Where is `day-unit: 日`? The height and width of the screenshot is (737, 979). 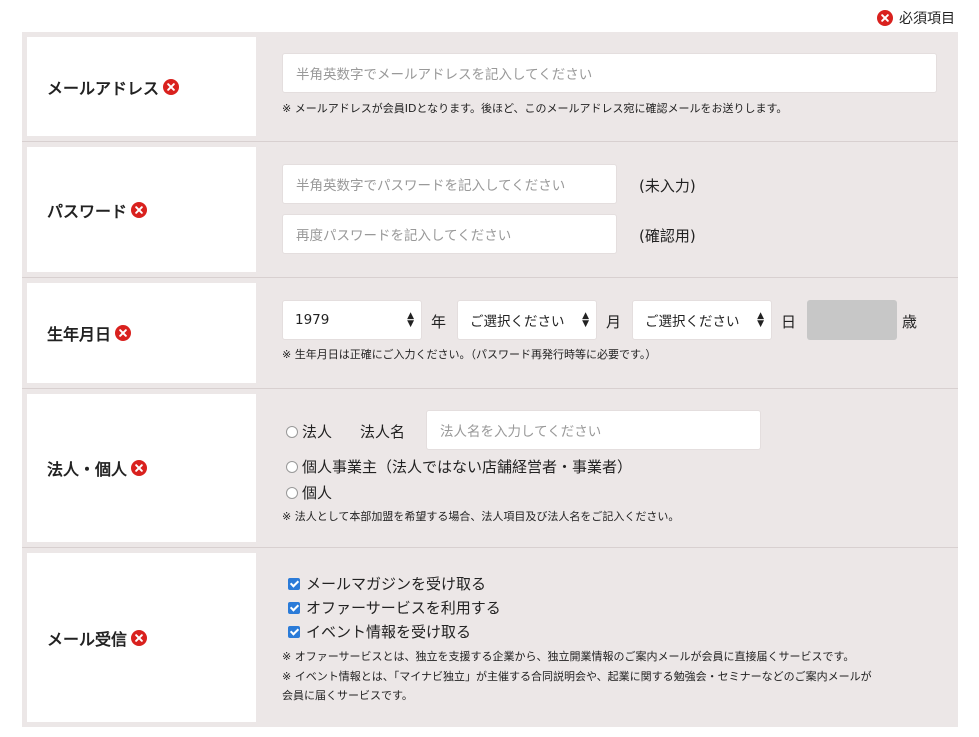 day-unit: 日 is located at coordinates (789, 322).